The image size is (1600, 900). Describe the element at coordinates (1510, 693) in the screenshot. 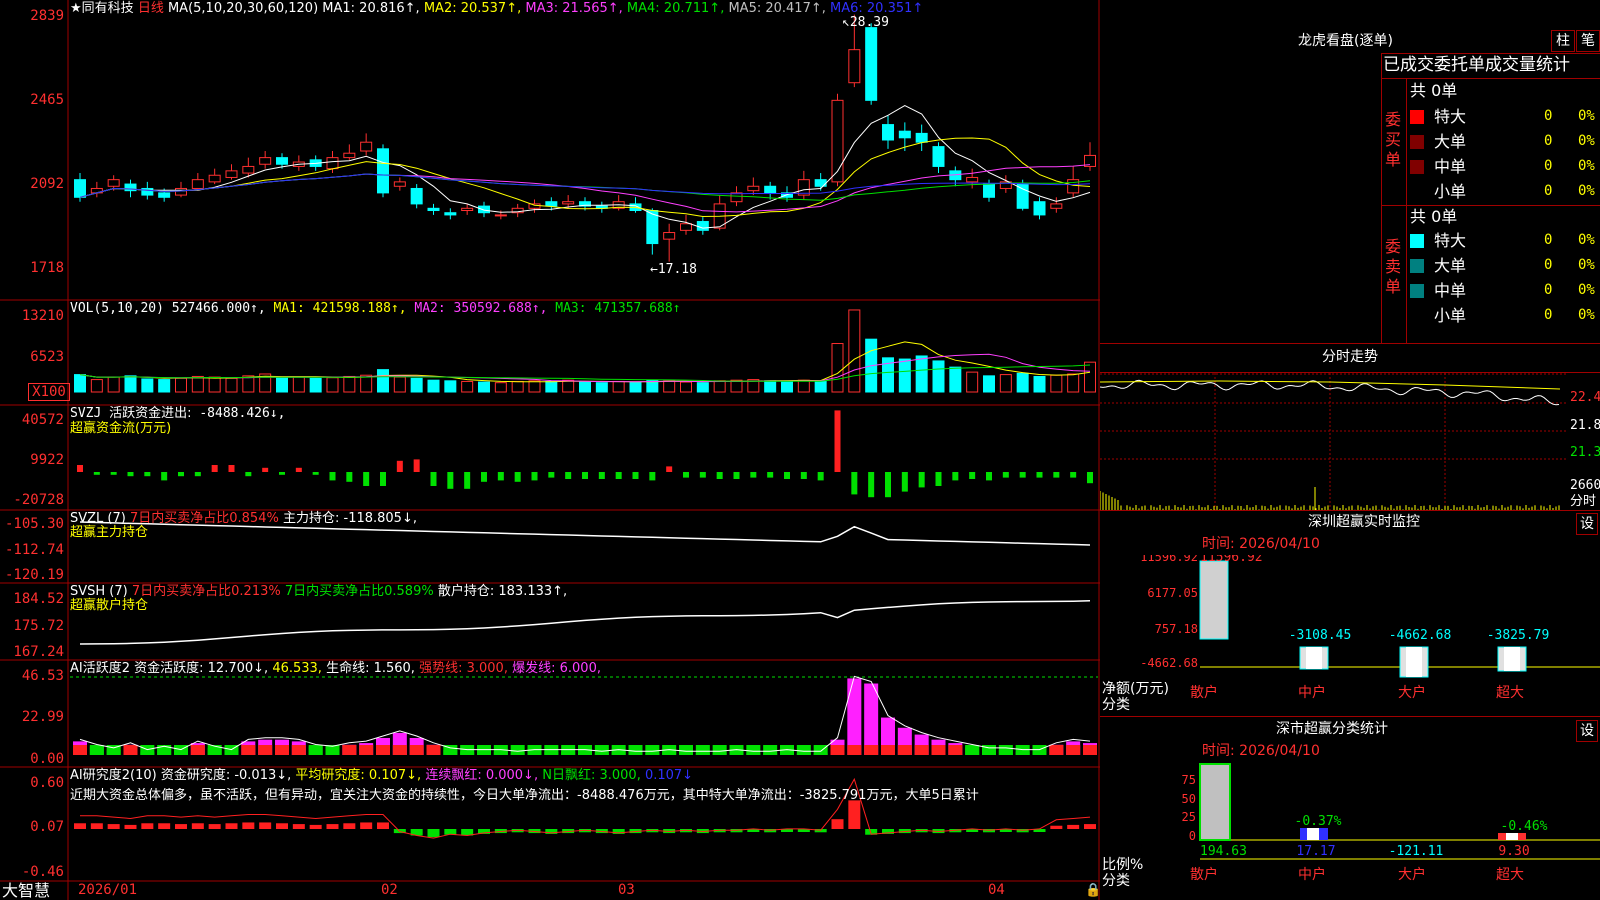

I see `sz-category: 超大` at that location.